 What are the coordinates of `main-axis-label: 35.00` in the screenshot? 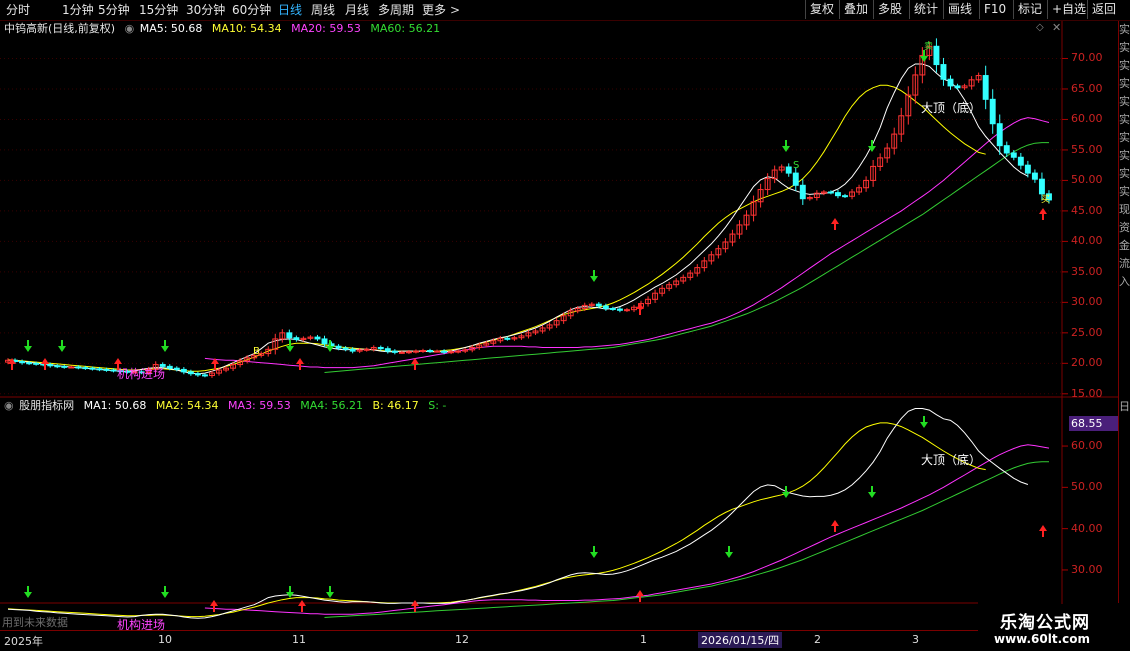 It's located at (1087, 271).